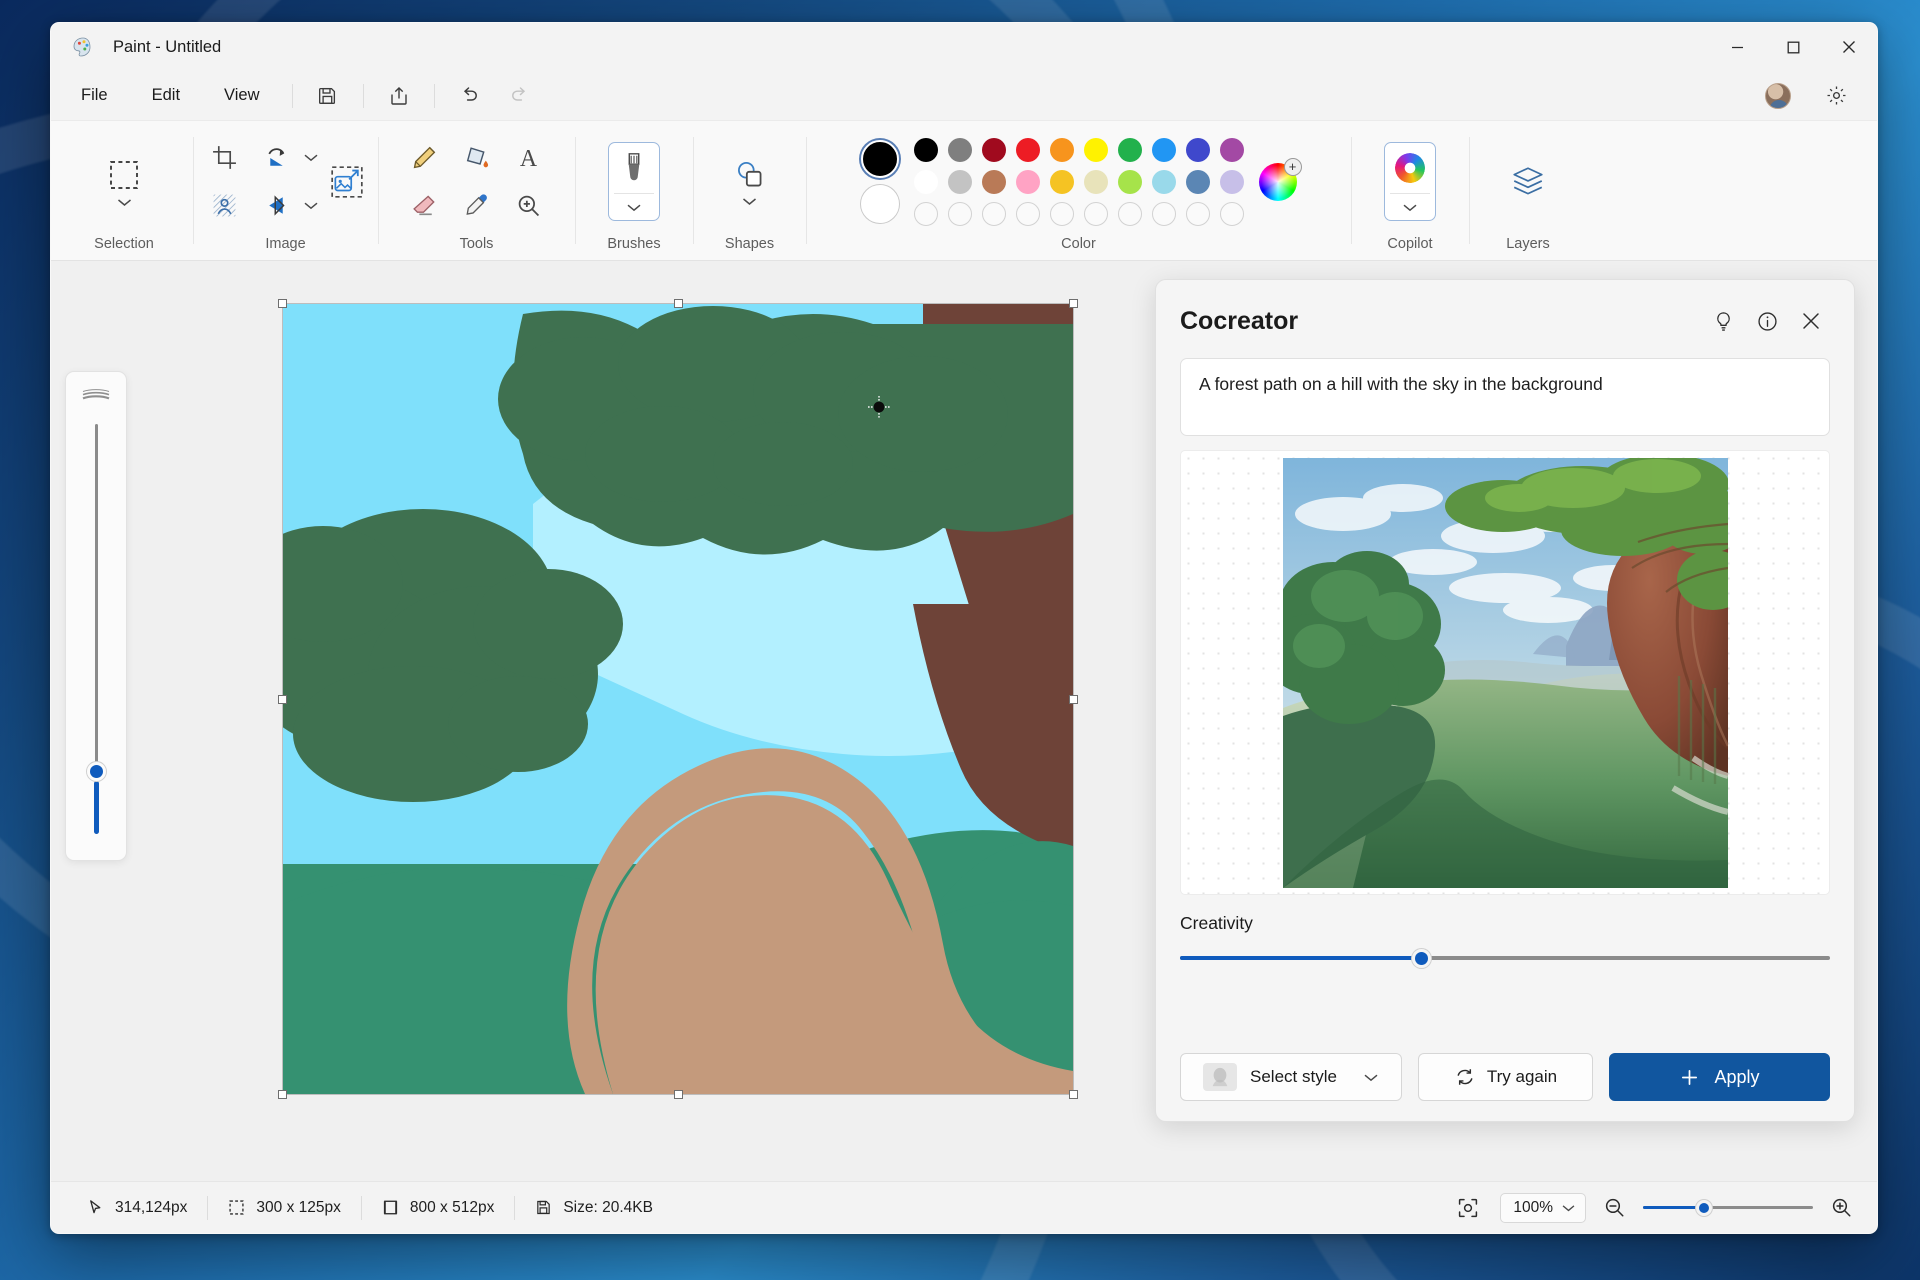  I want to click on menu-view: View, so click(241, 95).